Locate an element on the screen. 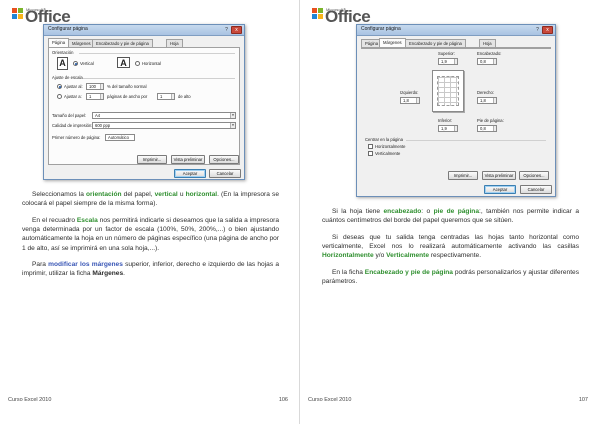 The width and height of the screenshot is (600, 424). fit-radio is located at coordinates (59, 96).